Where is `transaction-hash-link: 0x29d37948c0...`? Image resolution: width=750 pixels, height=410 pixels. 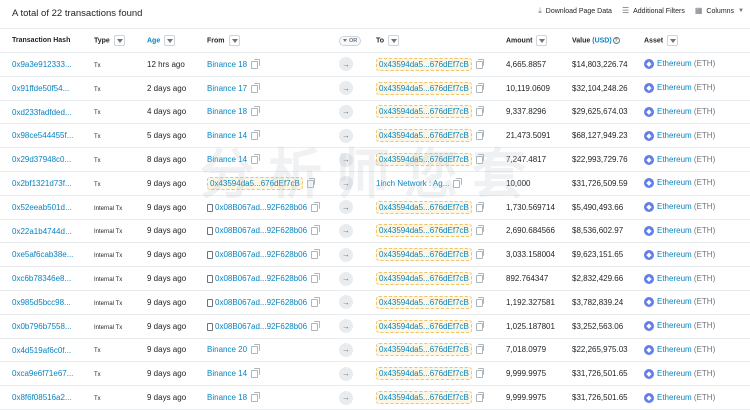 transaction-hash-link: 0x29d37948c0... is located at coordinates (41, 159).